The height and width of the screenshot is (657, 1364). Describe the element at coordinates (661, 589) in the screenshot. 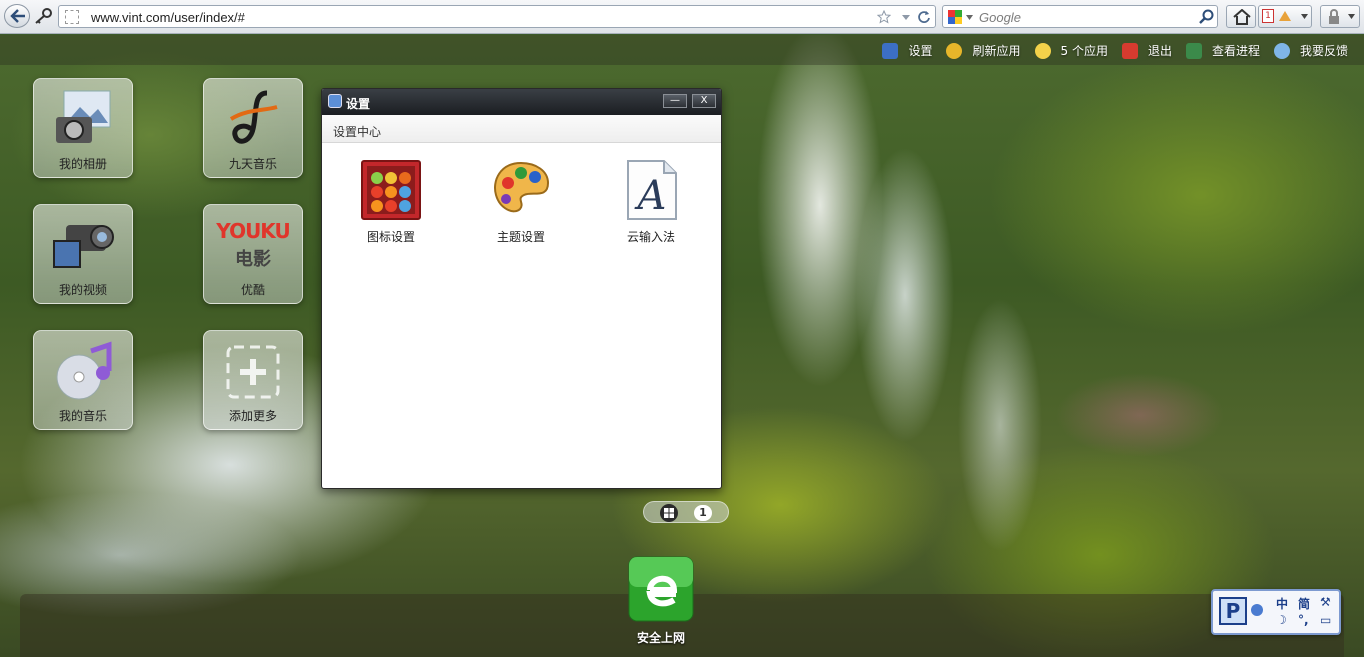

I see `browser-e-icon` at that location.